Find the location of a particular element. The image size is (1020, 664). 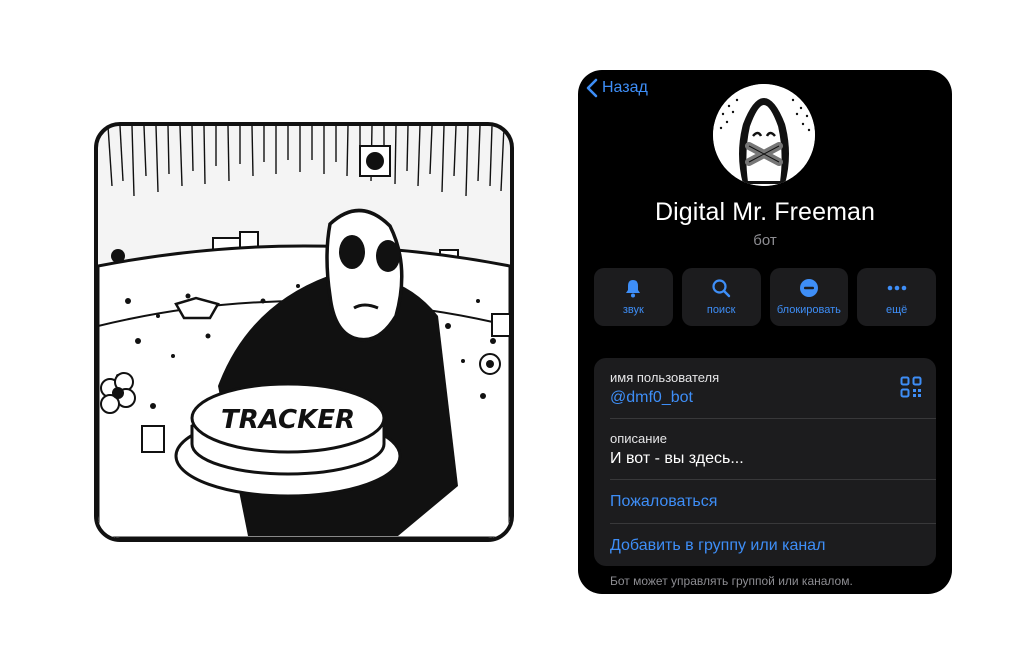

add-to-group-row: Добавить в группу или канал is located at coordinates (773, 544).